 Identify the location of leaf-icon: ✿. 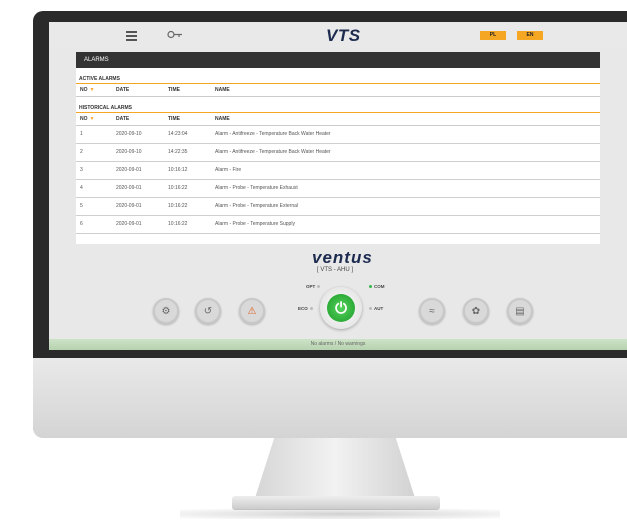
(476, 311).